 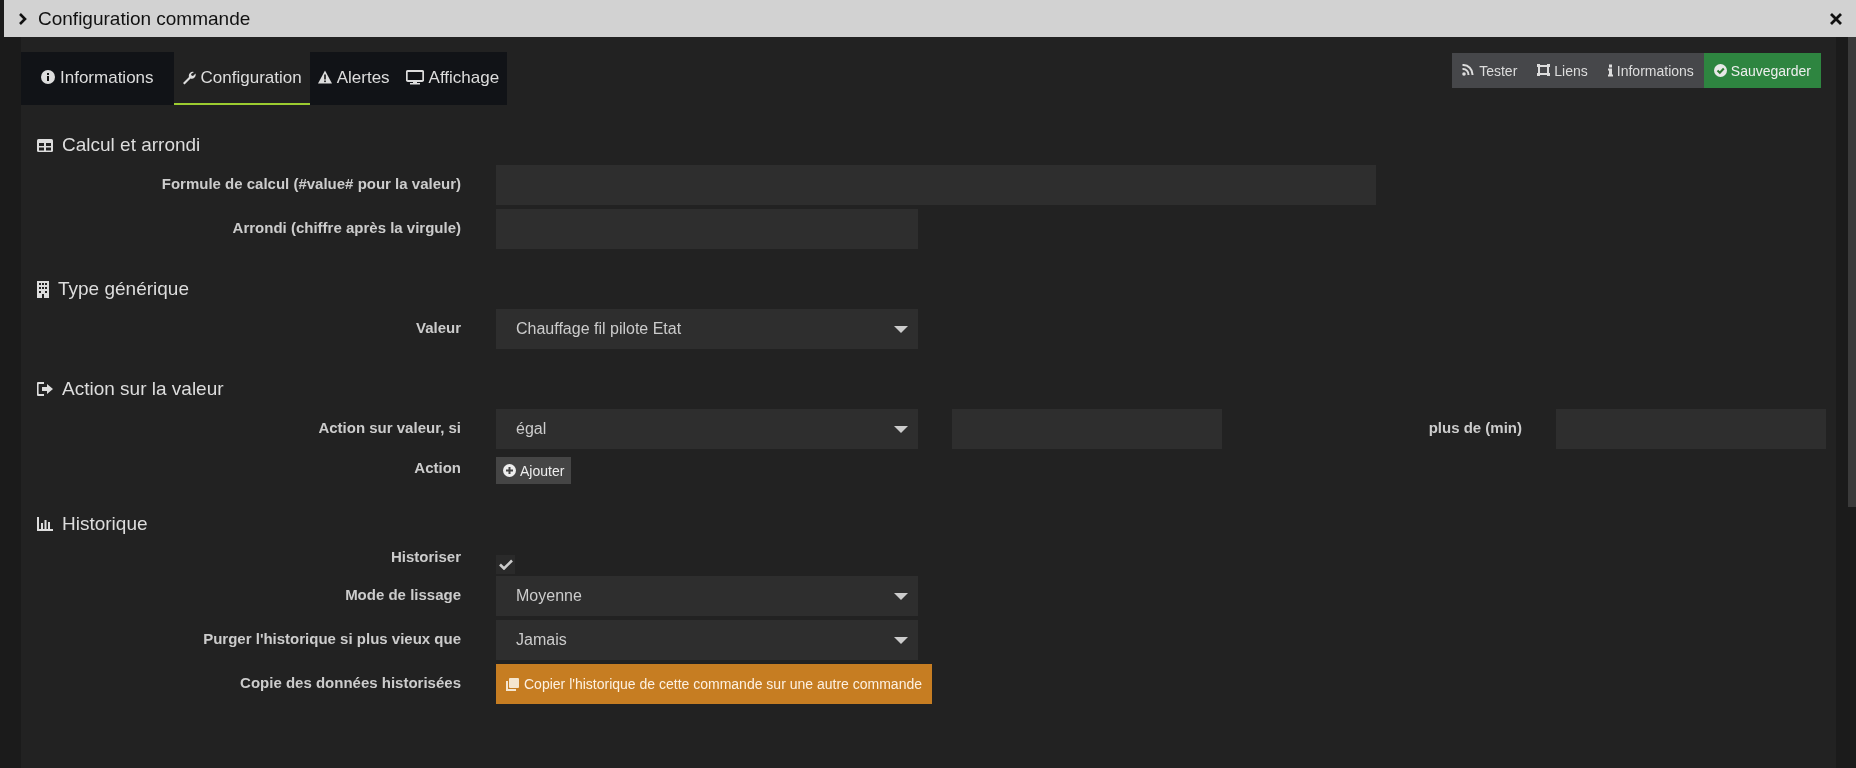 I want to click on tab: Configuration, so click(x=241, y=78).